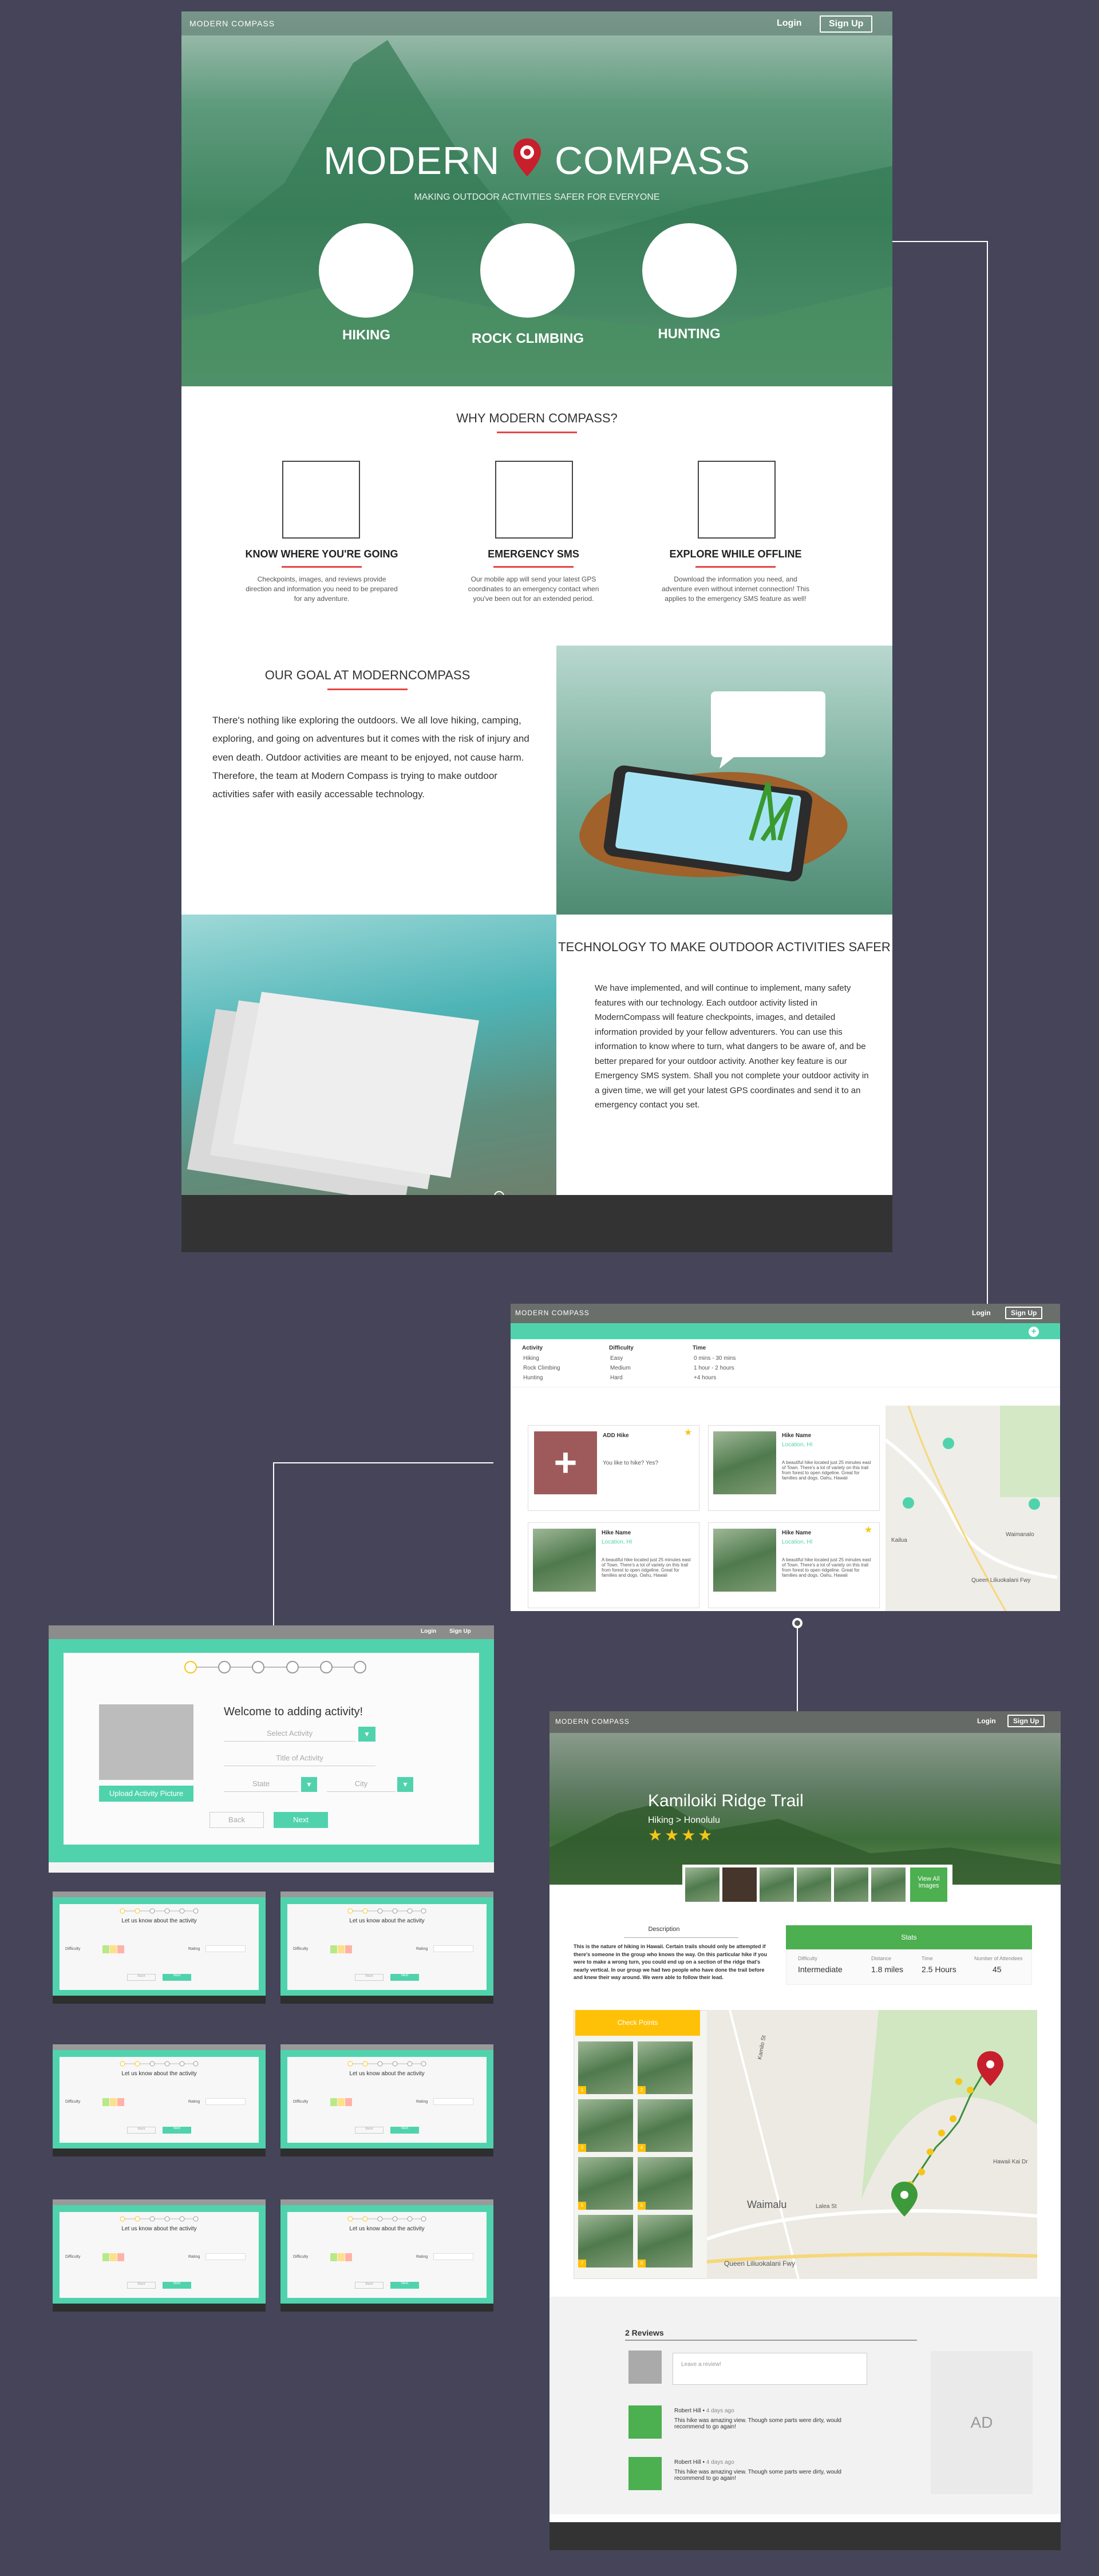  I want to click on filter-option: Easy, so click(616, 1358).